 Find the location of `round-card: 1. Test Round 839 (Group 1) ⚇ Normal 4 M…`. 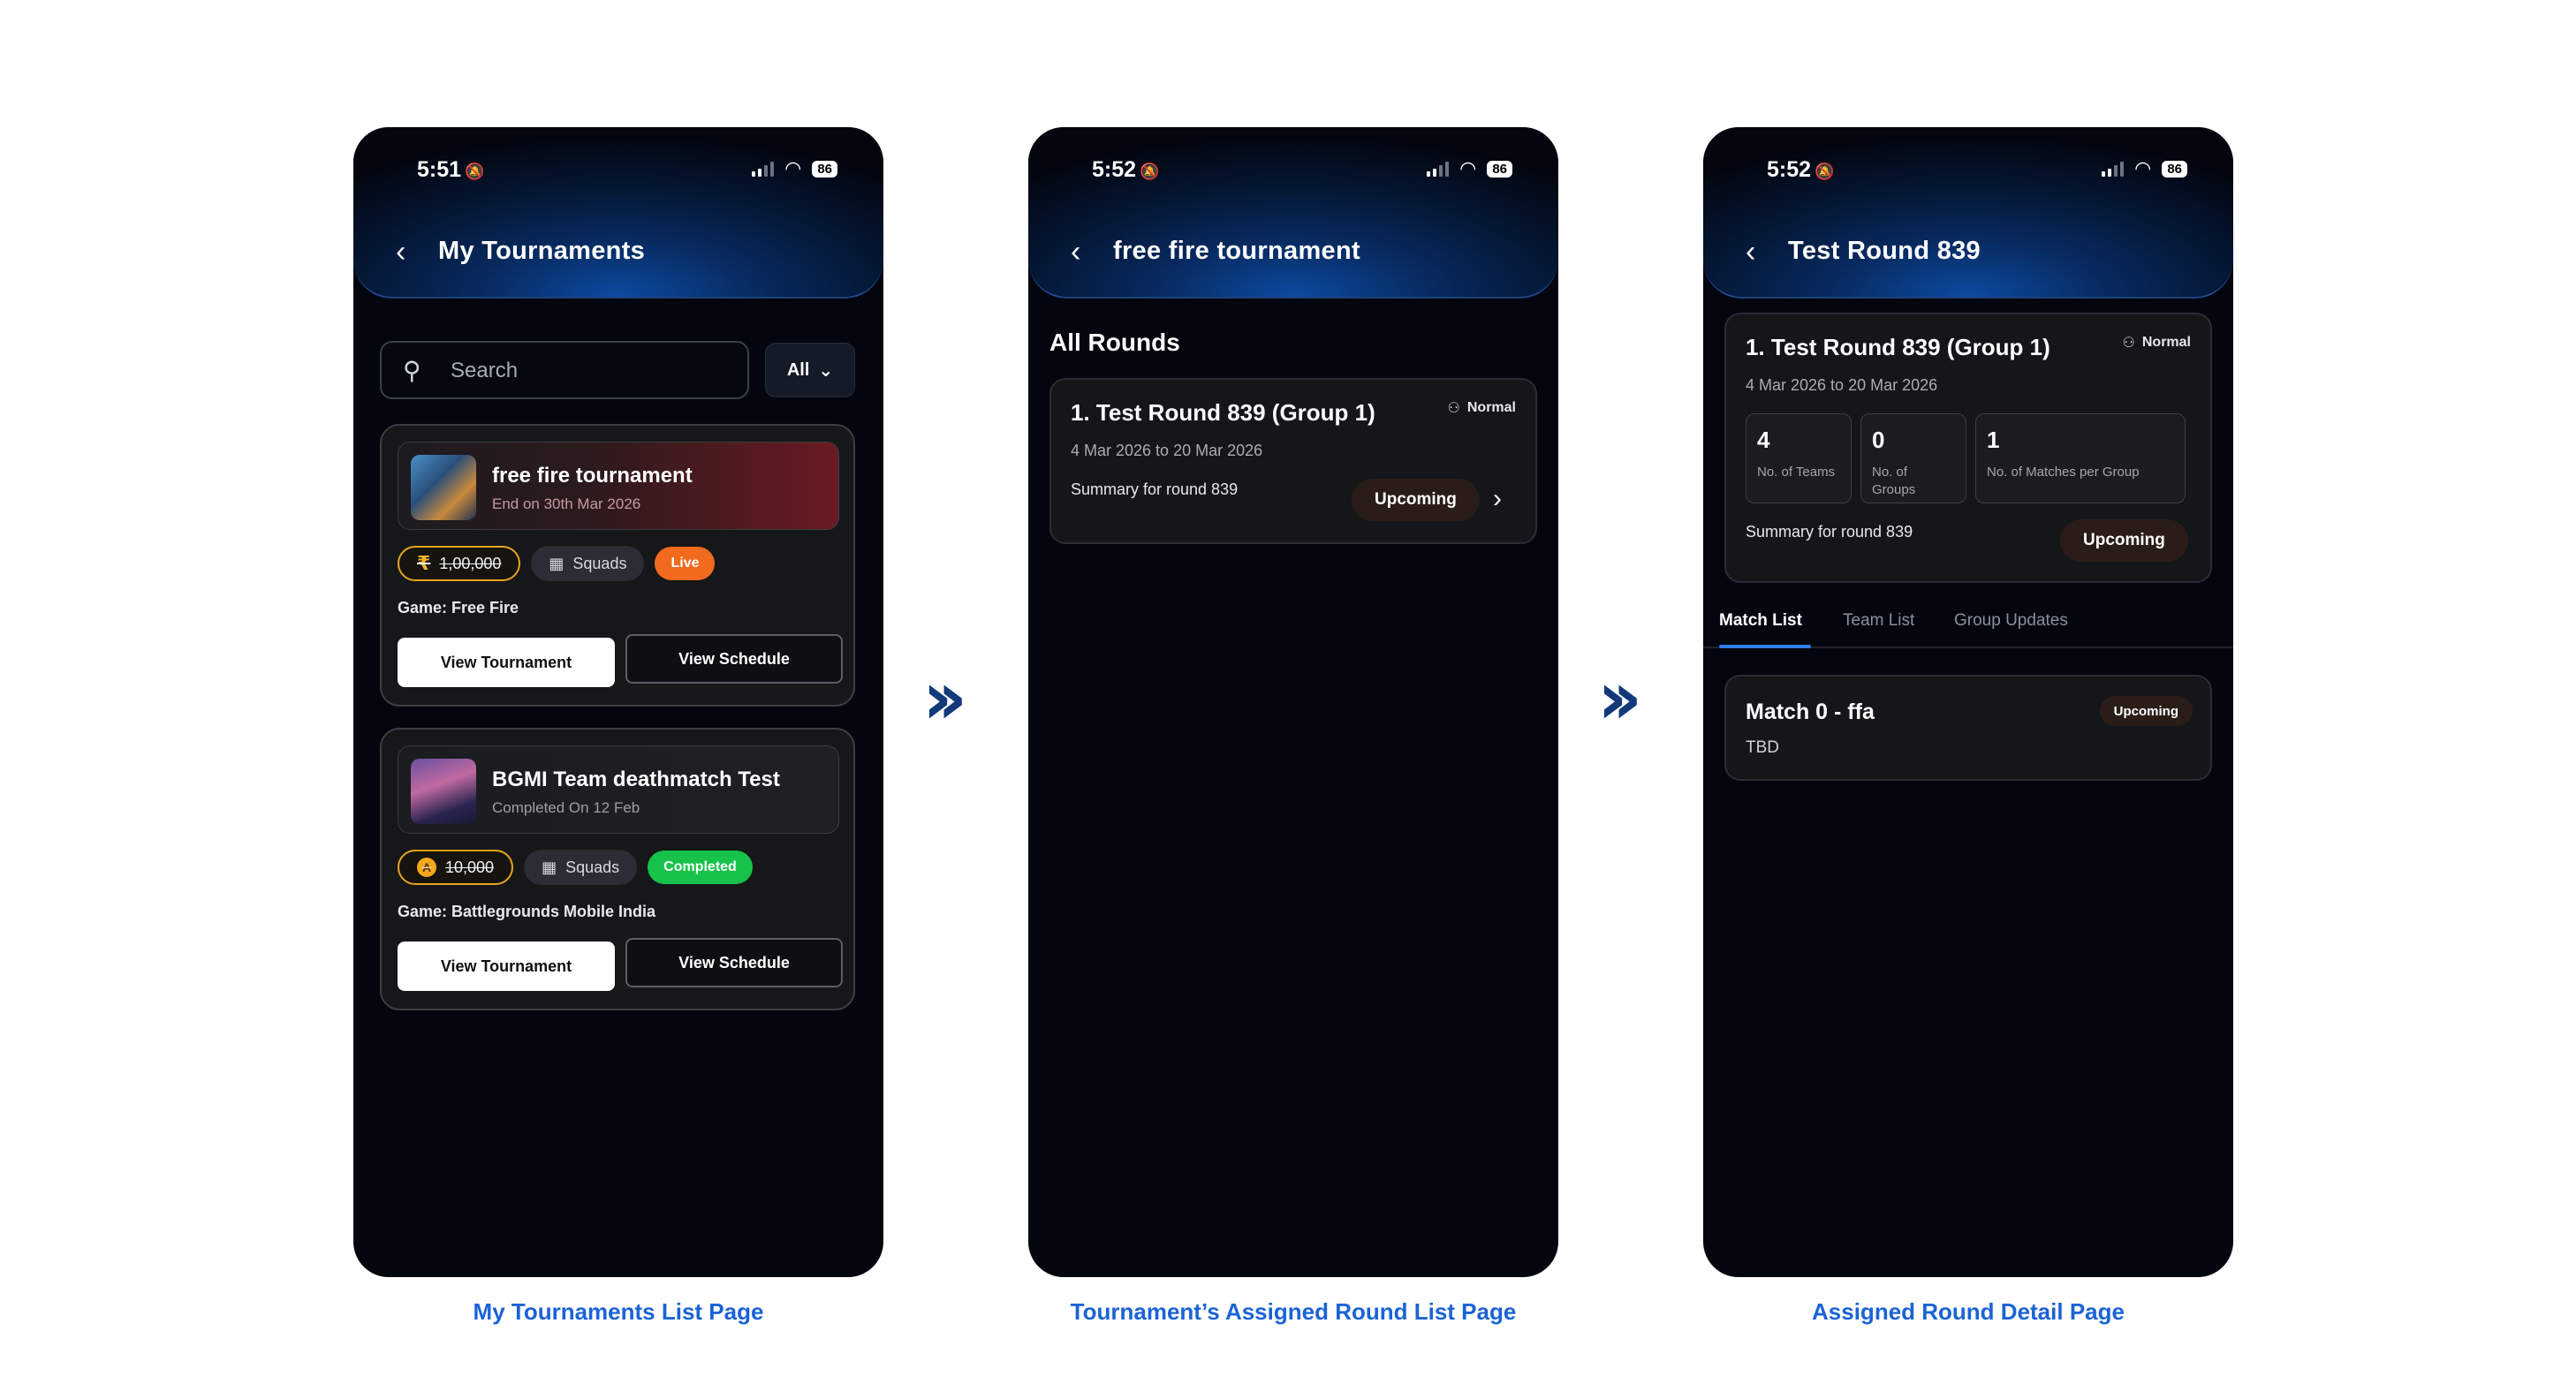

round-card: 1. Test Round 839 (Group 1) ⚇ Normal 4 M… is located at coordinates (1293, 461).